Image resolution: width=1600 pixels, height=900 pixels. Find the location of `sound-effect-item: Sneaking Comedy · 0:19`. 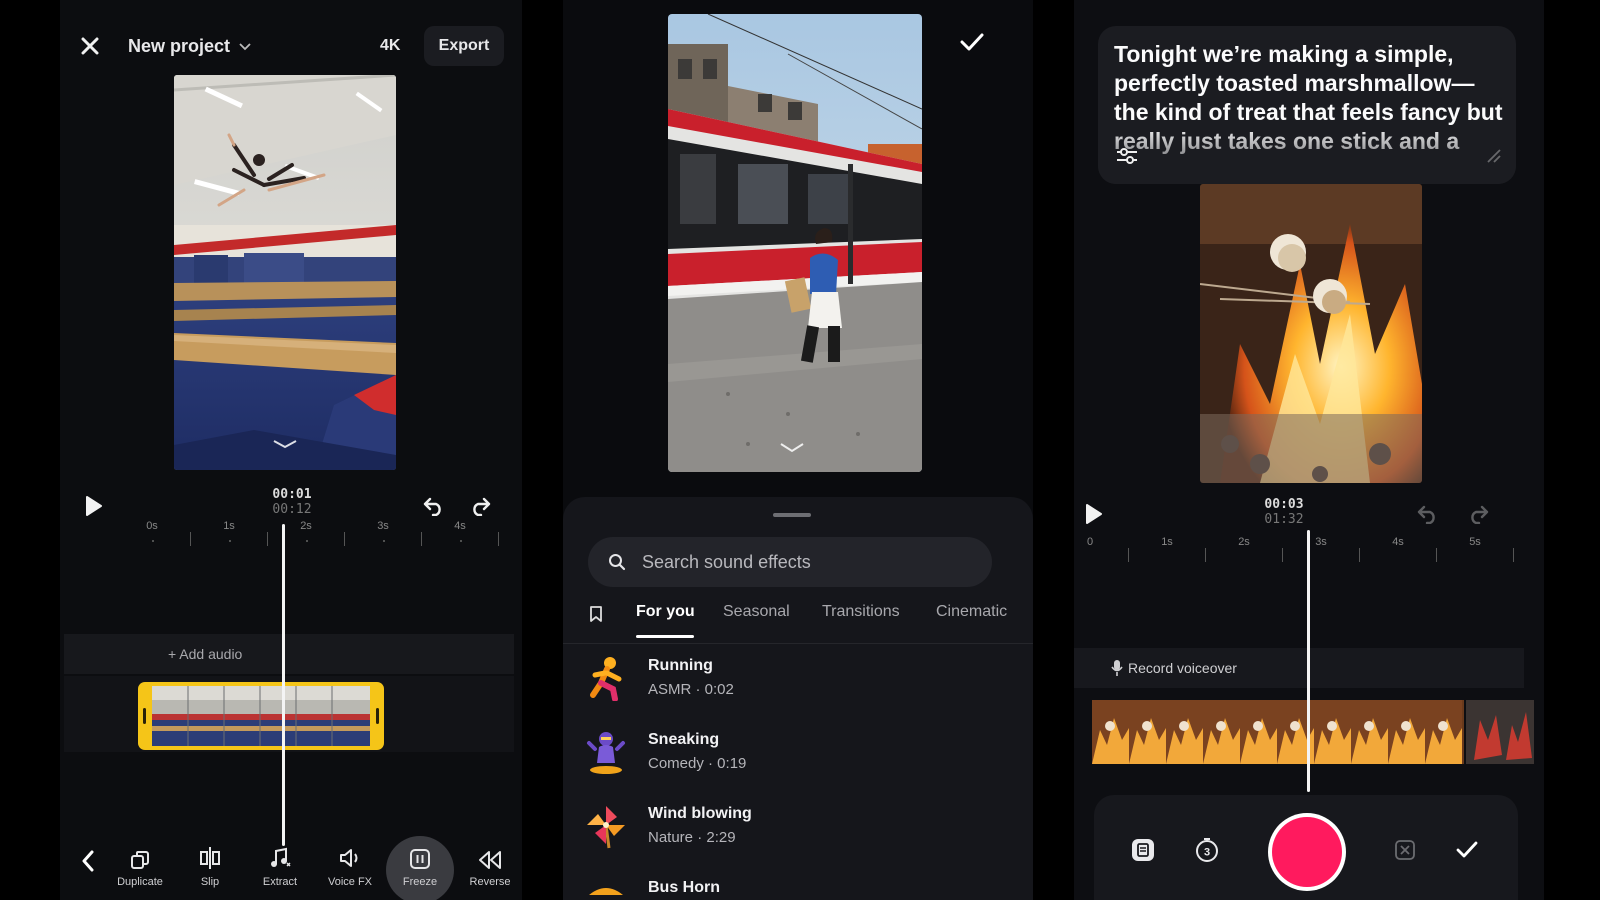

sound-effect-item: Sneaking Comedy · 0:19 is located at coordinates (798, 758).